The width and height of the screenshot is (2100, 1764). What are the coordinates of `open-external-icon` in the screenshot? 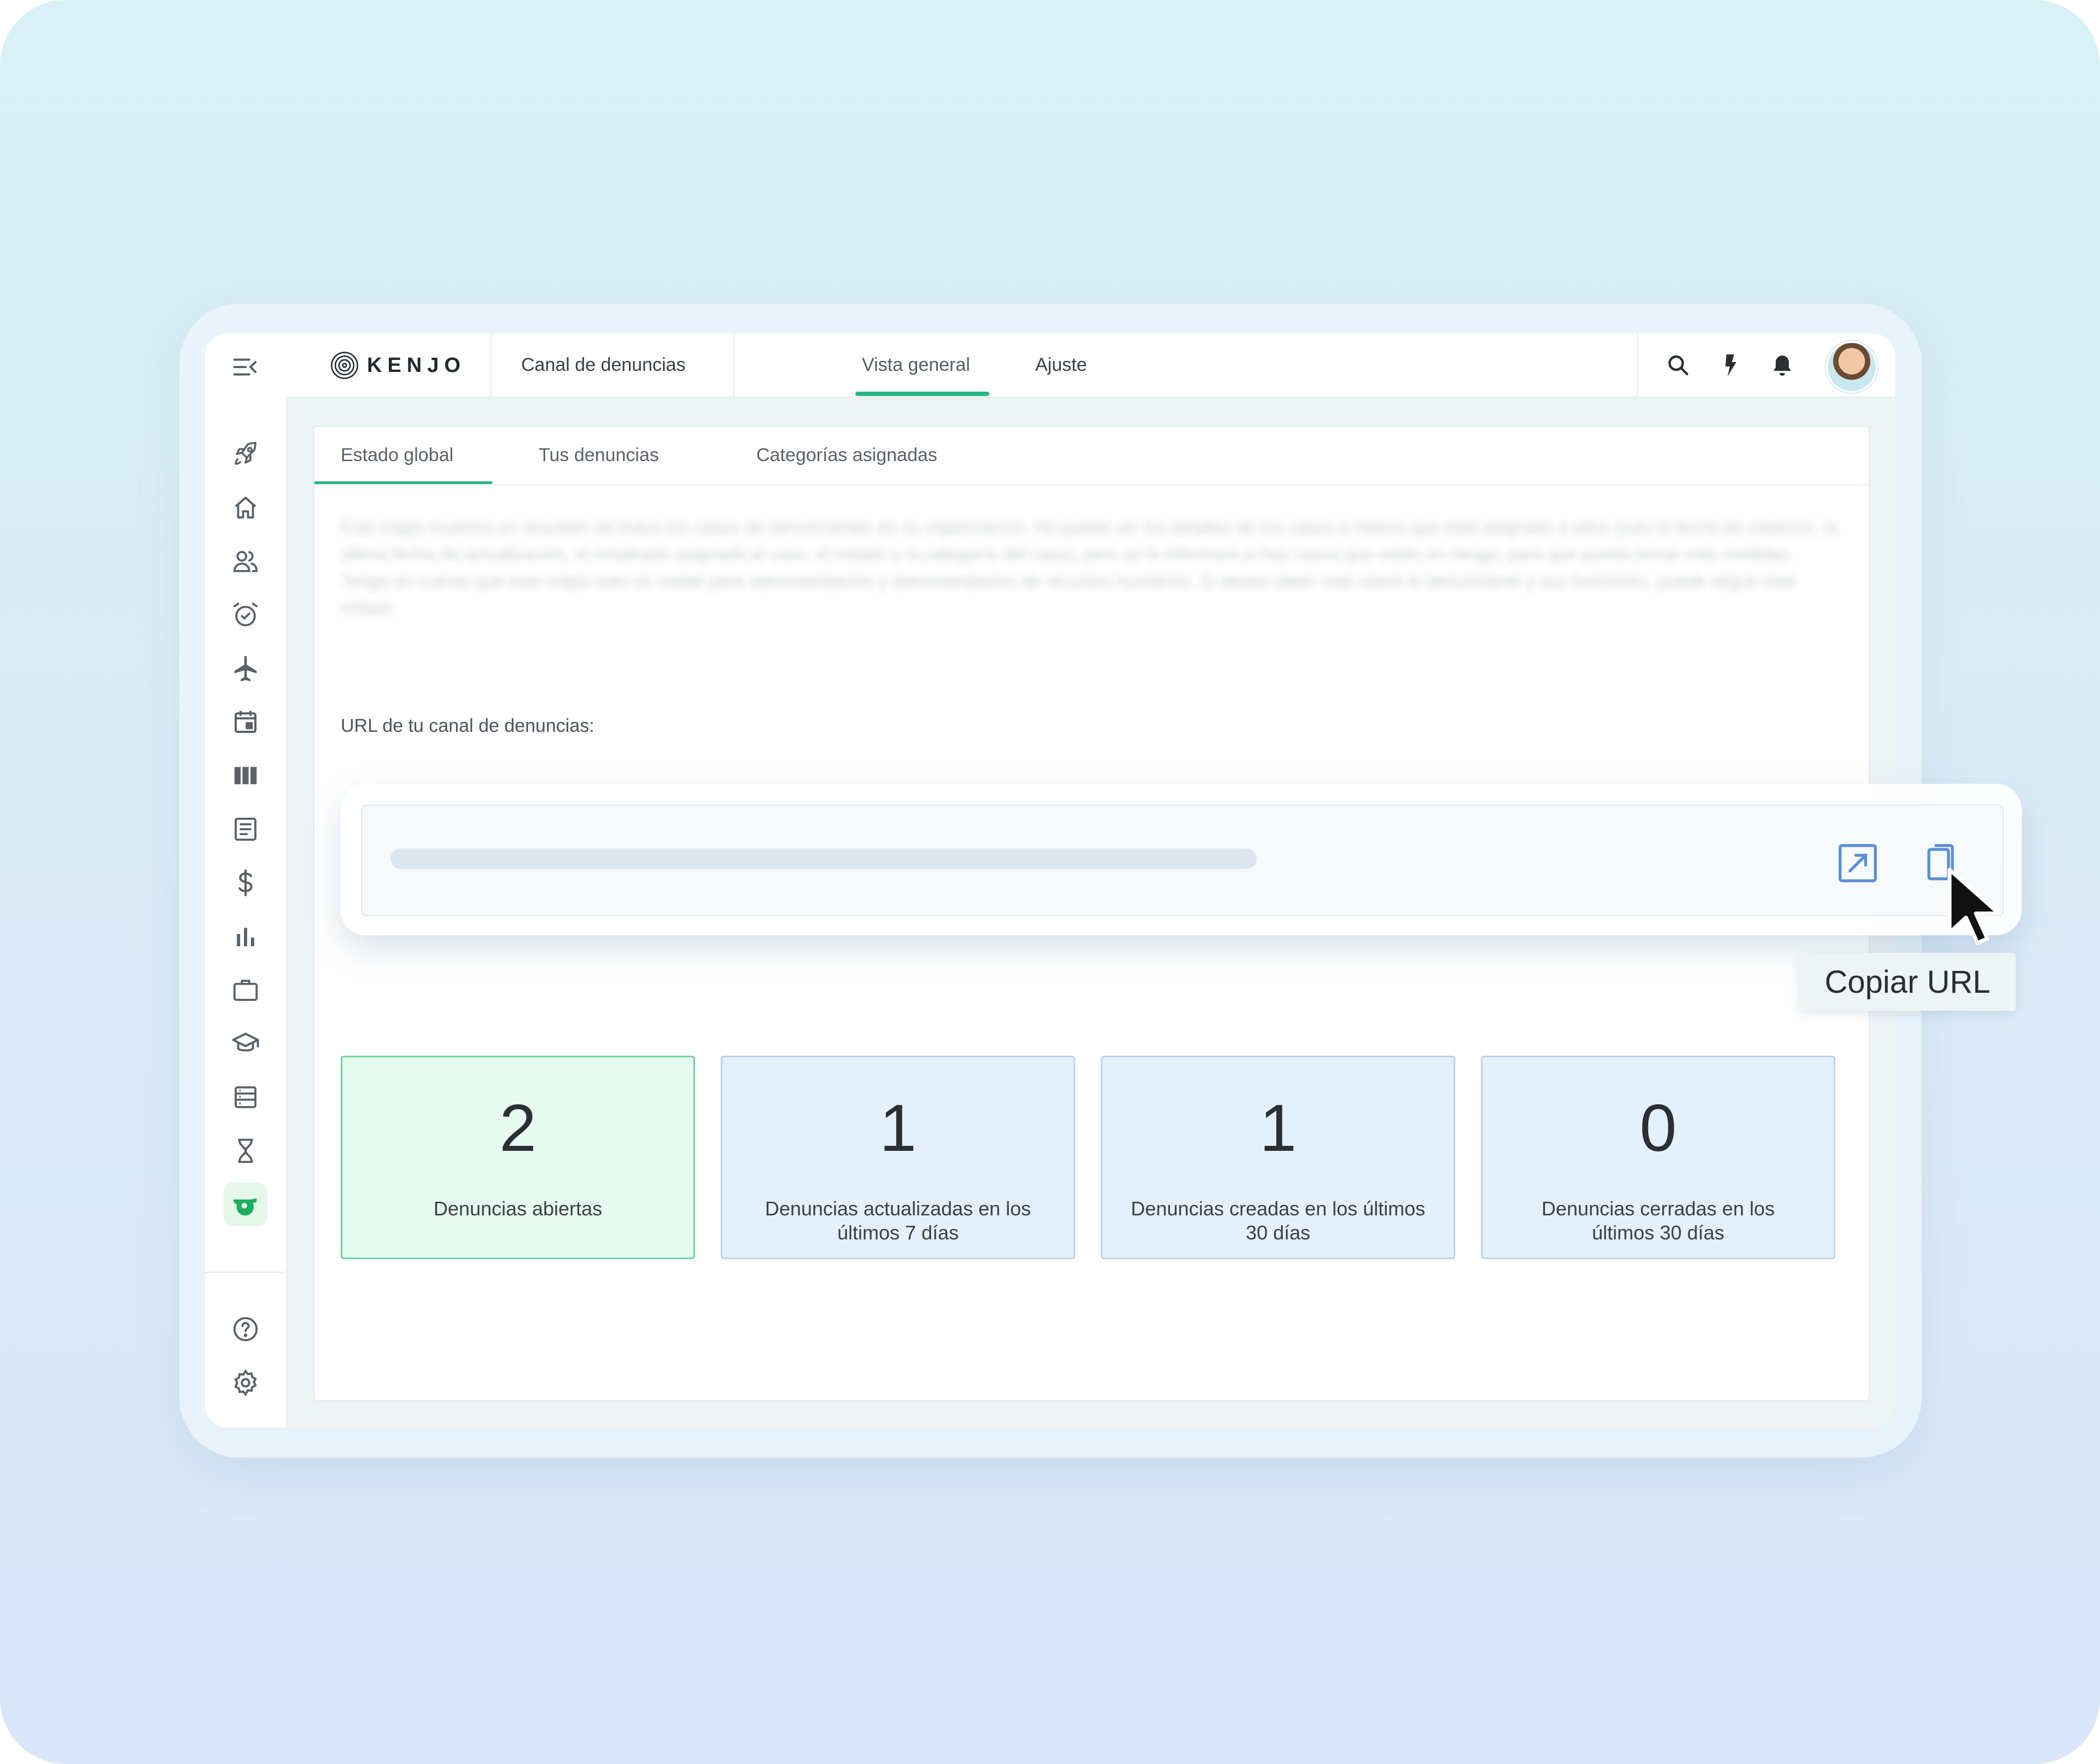 It's located at (1857, 863).